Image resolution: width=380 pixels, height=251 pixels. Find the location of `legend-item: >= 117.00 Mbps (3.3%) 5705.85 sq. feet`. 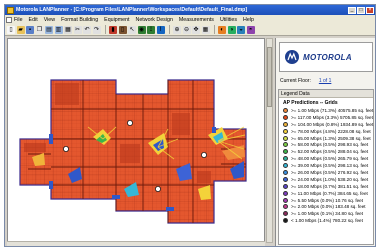

legend-item: >= 117.00 Mbps (3.3%) 5705.85 sq. feet is located at coordinates (326, 117).